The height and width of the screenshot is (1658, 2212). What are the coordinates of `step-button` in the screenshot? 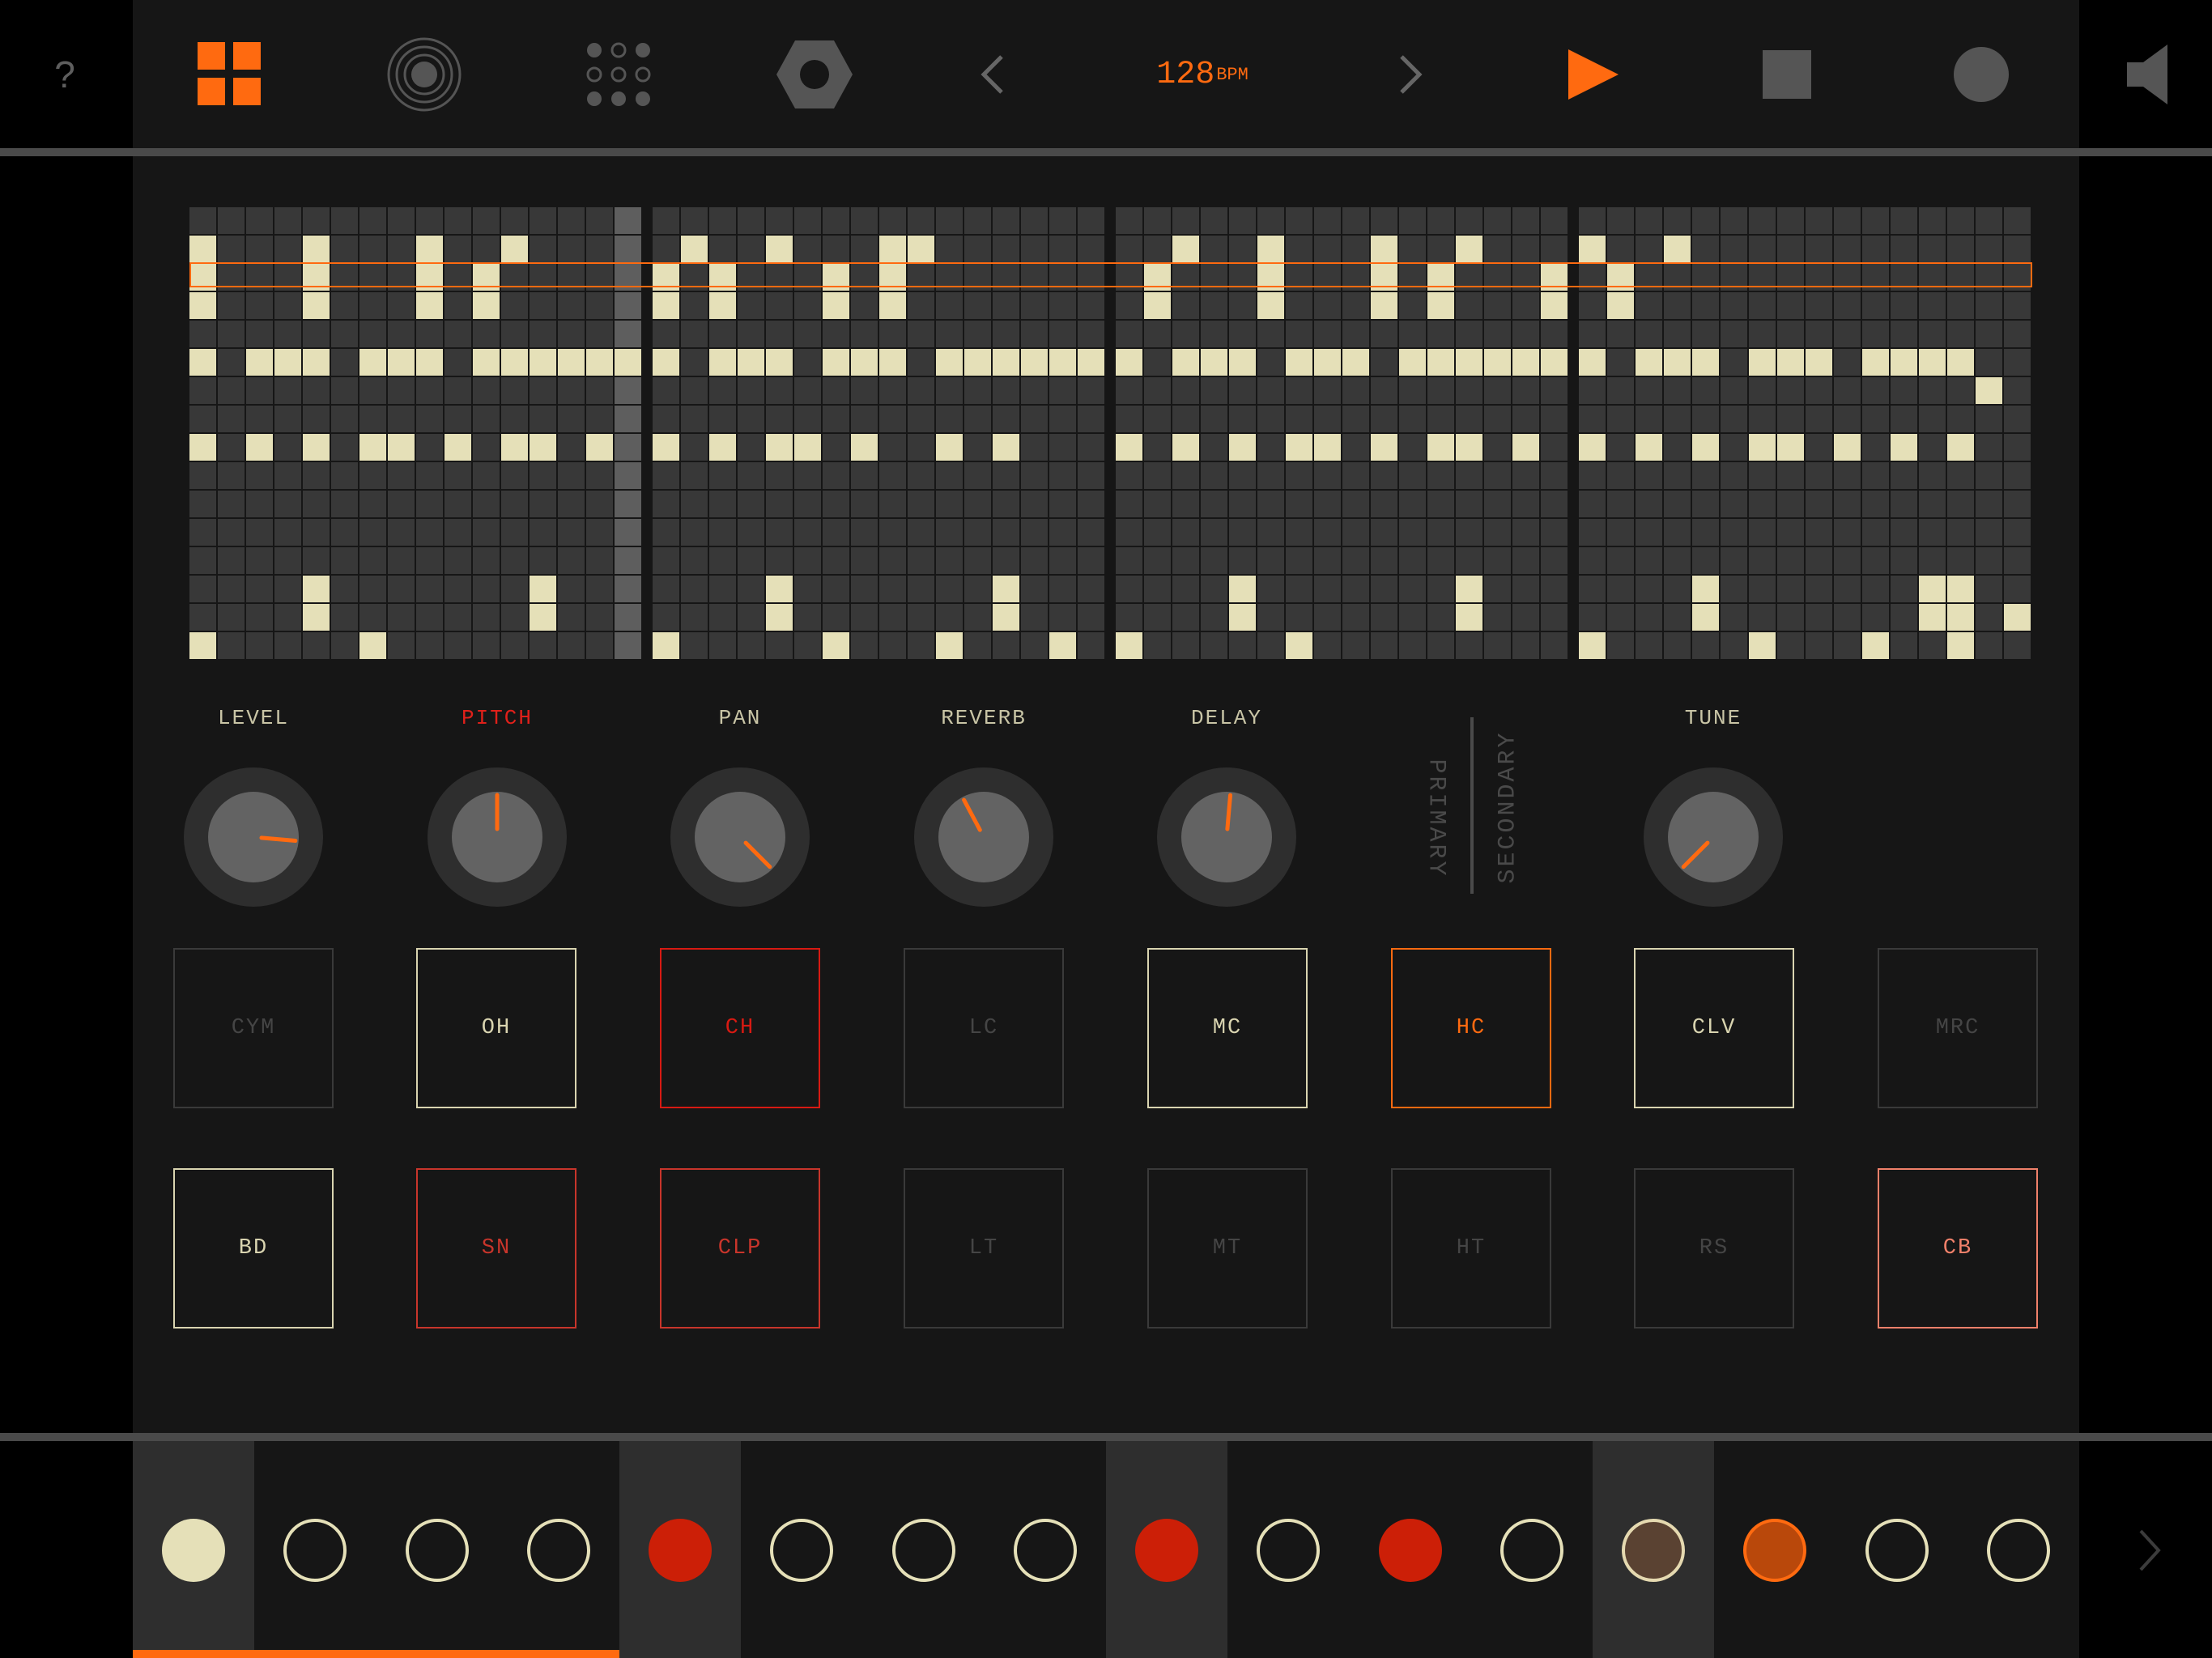 It's located at (1775, 1549).